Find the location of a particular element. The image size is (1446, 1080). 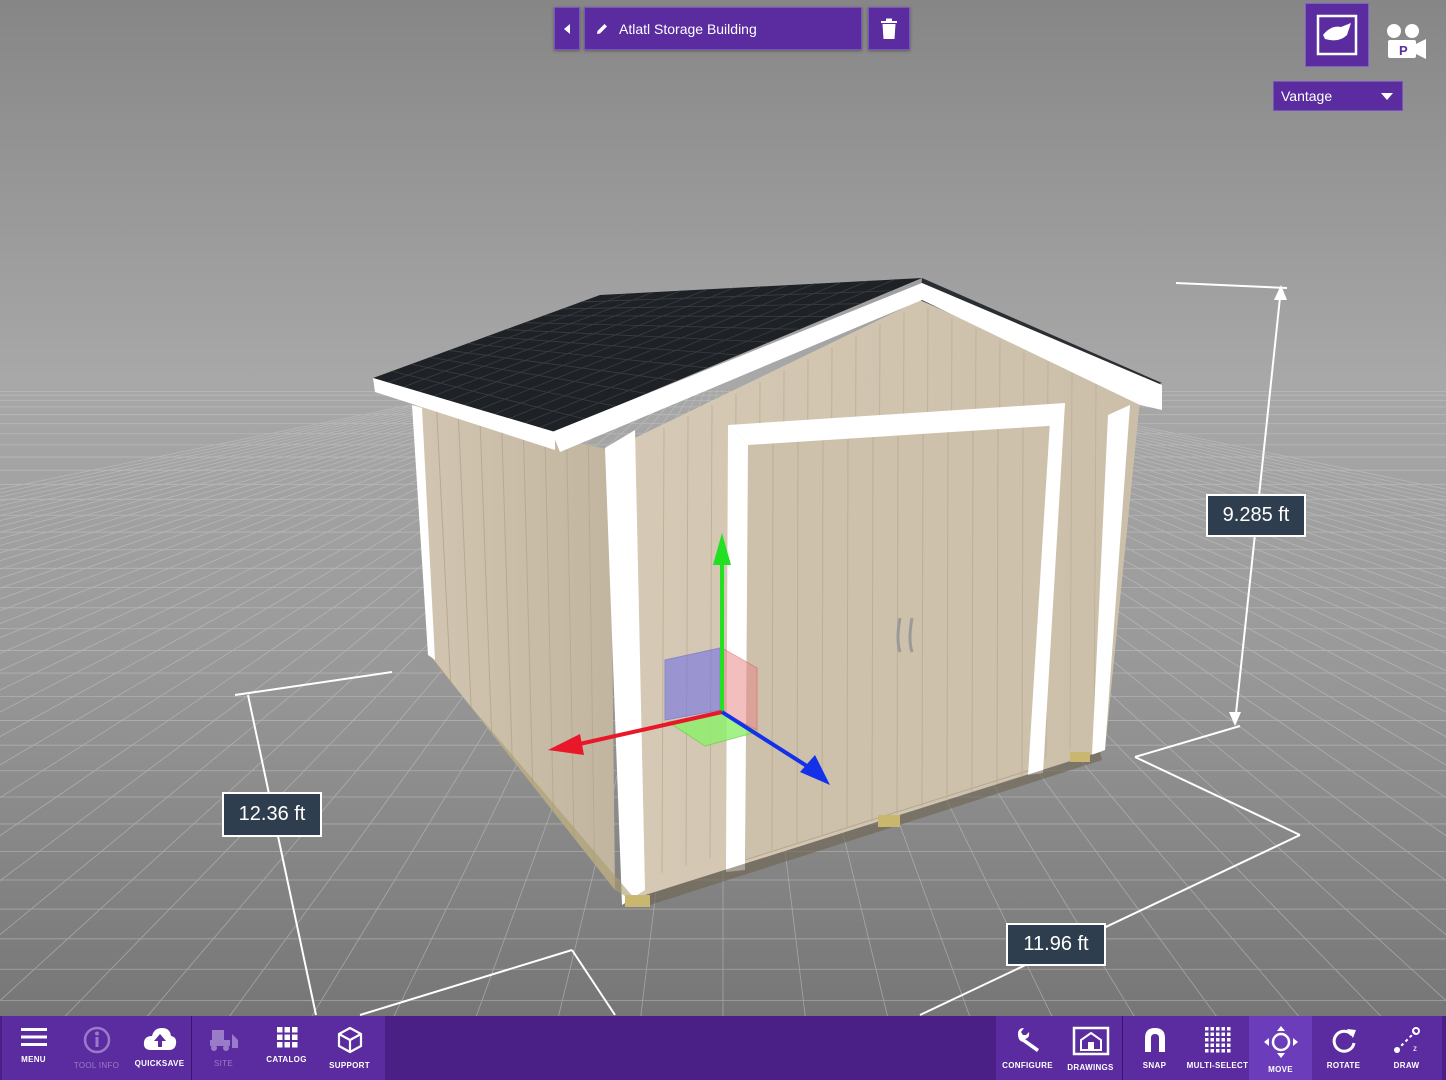

draw-button: z DRAW is located at coordinates (1406, 1048).